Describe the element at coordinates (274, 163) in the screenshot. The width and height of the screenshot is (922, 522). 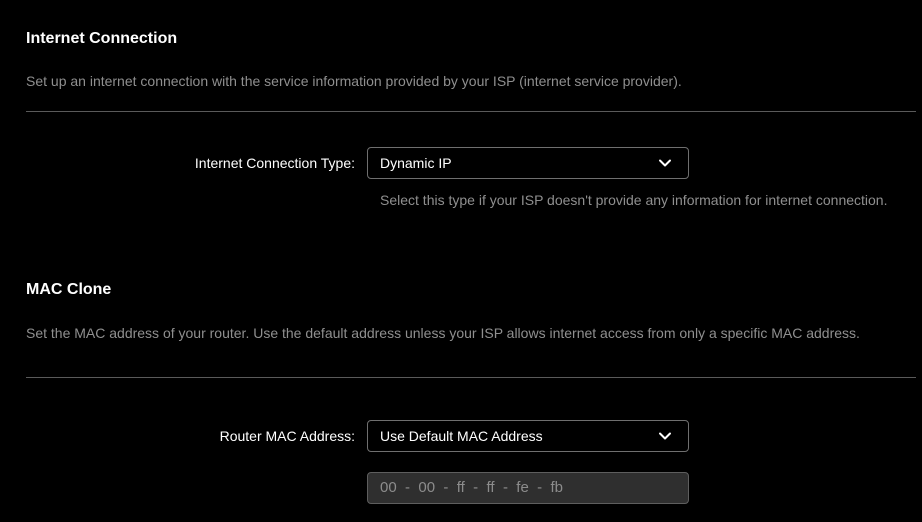
I see `internet-connection-type-label: Internet Connection Type:` at that location.